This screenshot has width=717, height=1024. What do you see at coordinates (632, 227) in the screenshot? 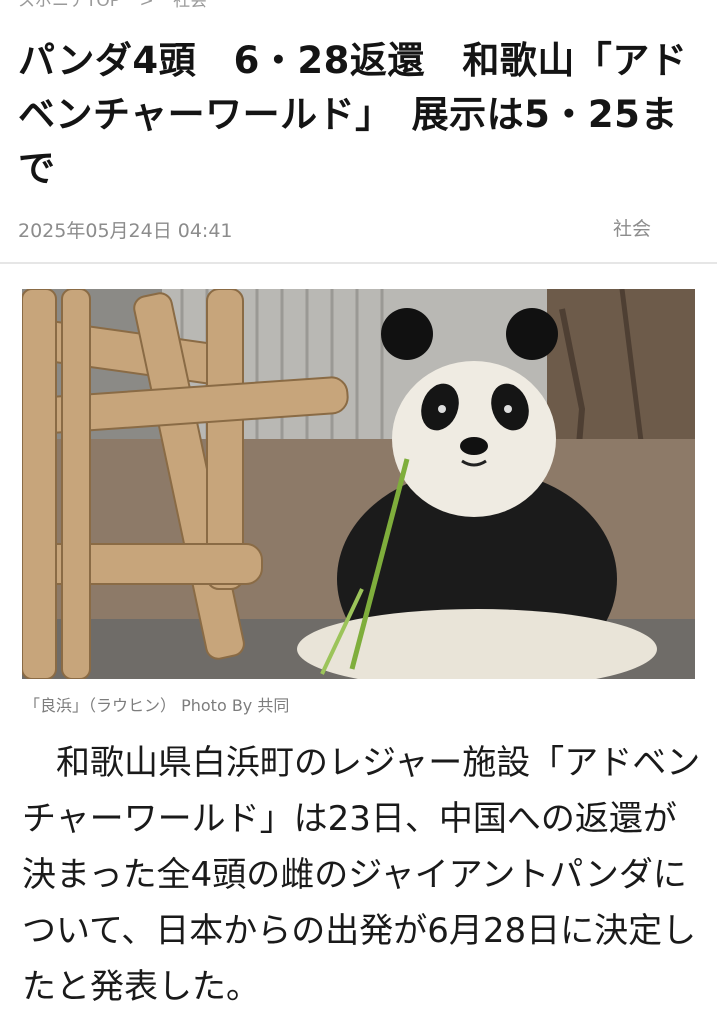
I see `article-category: 社会` at bounding box center [632, 227].